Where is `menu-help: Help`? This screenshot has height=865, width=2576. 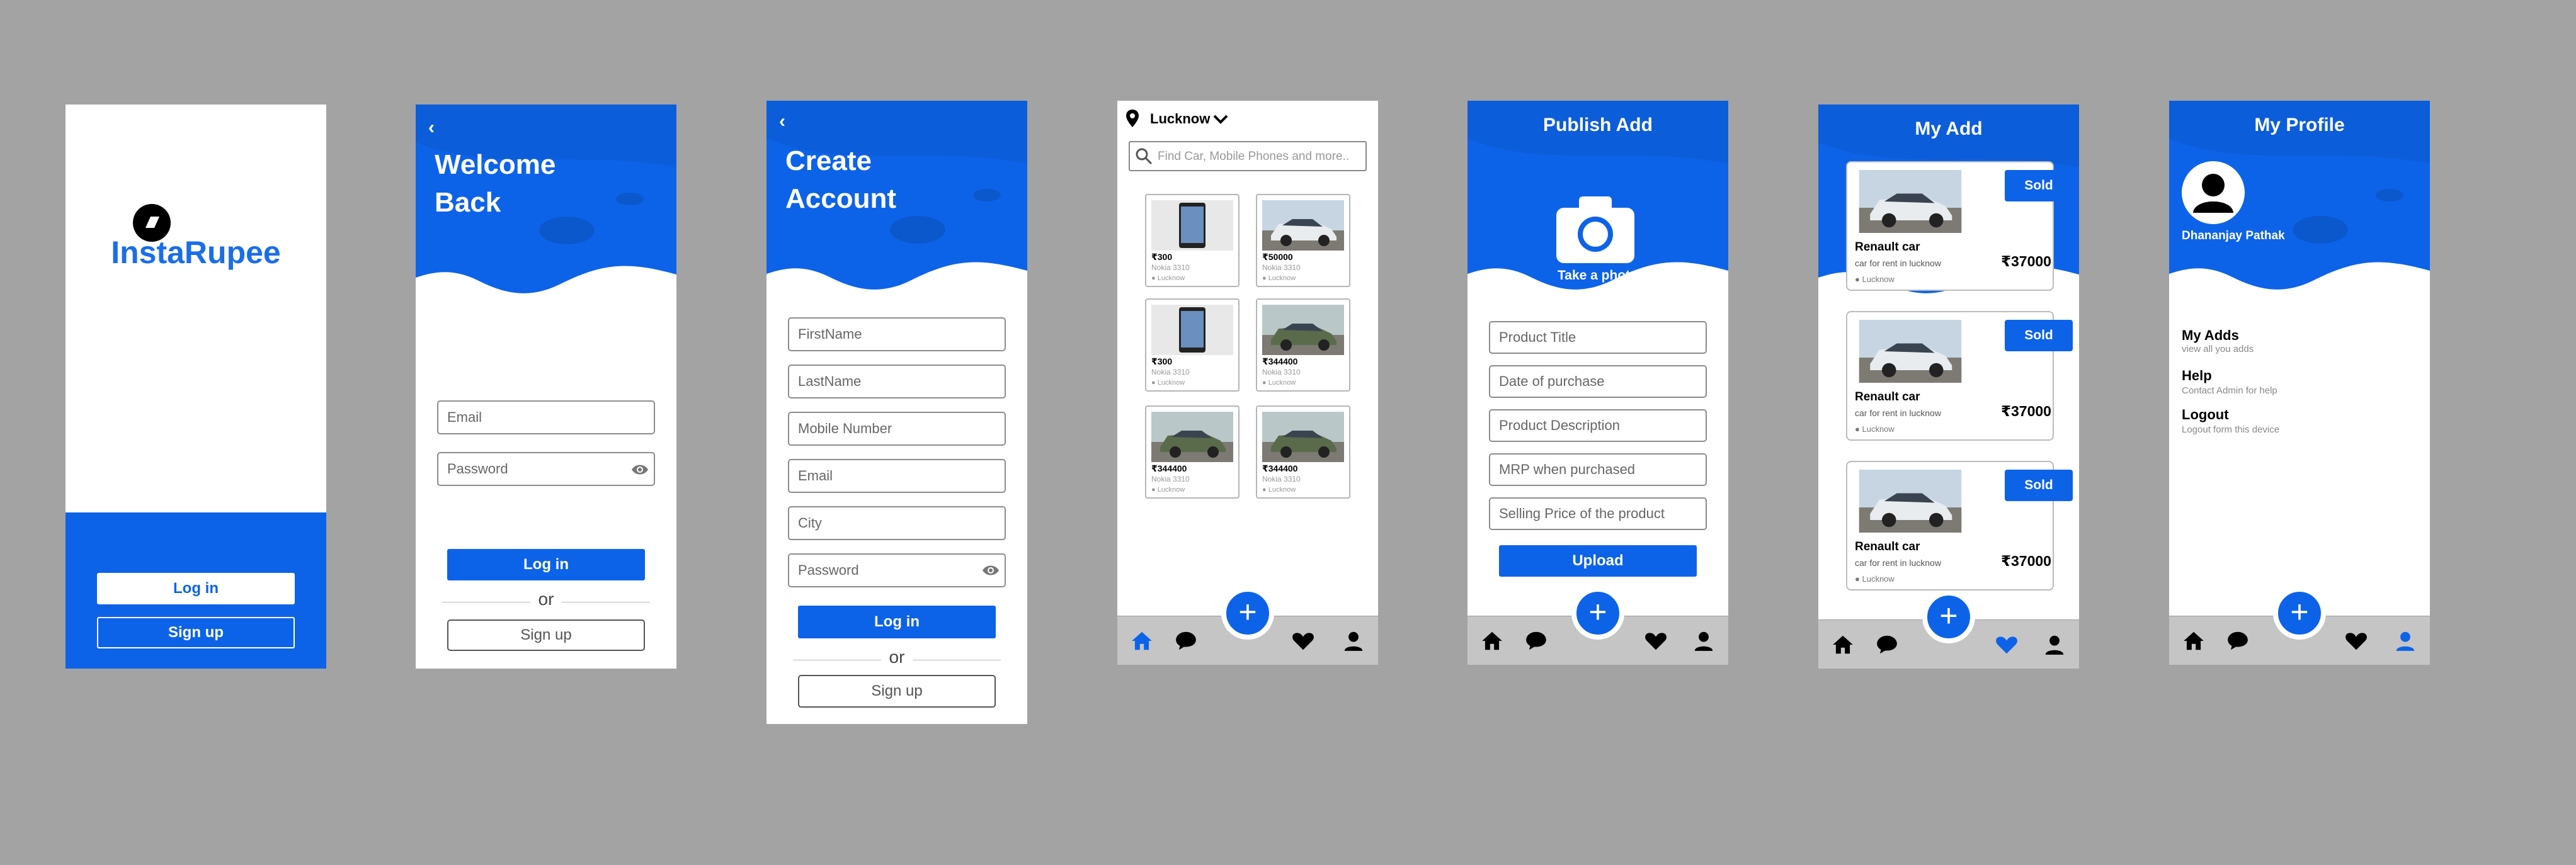
menu-help: Help is located at coordinates (2197, 376).